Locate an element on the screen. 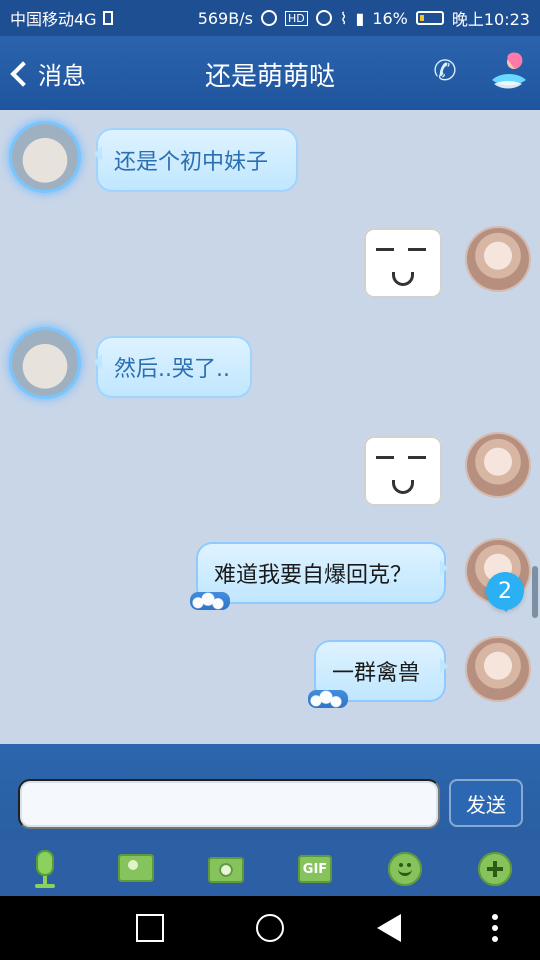 This screenshot has height=960, width=540. message-text: 还是个初中妹子 is located at coordinates (191, 162).